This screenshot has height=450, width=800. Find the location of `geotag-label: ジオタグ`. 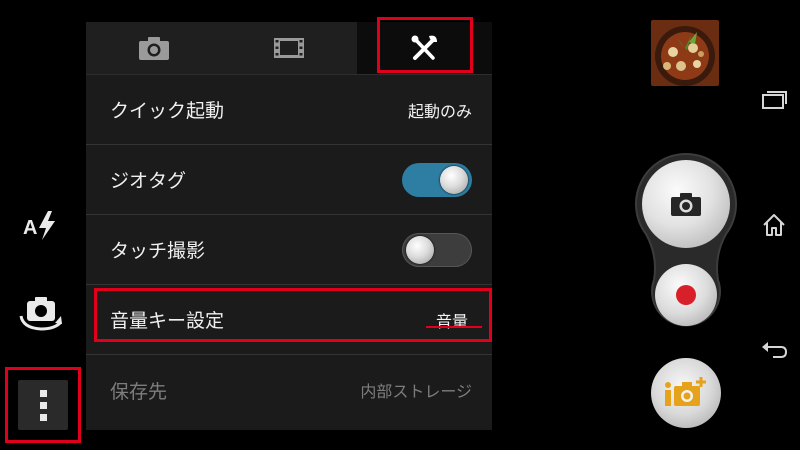

geotag-label: ジオタグ is located at coordinates (148, 181).